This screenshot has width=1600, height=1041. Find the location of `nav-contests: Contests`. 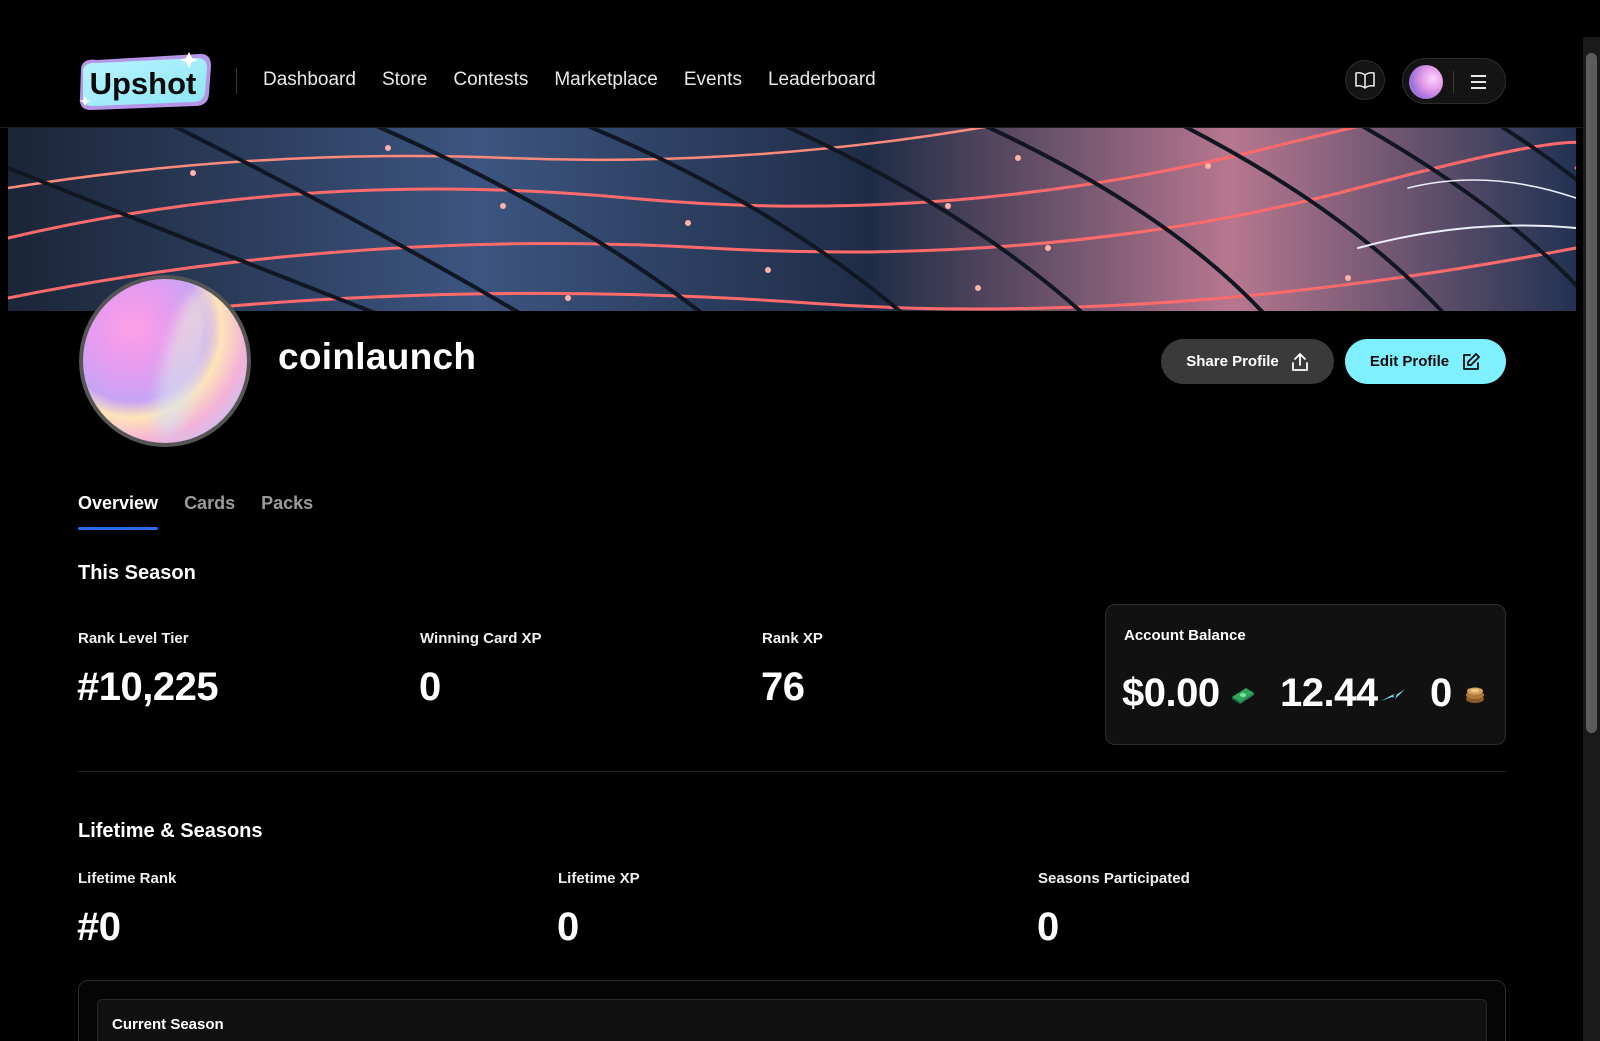

nav-contests: Contests is located at coordinates (490, 80).